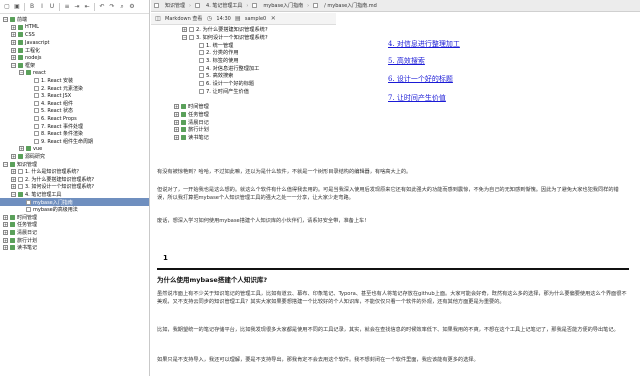  Describe the element at coordinates (112, 7) in the screenshot. I see `redo-icon: ↷` at that location.